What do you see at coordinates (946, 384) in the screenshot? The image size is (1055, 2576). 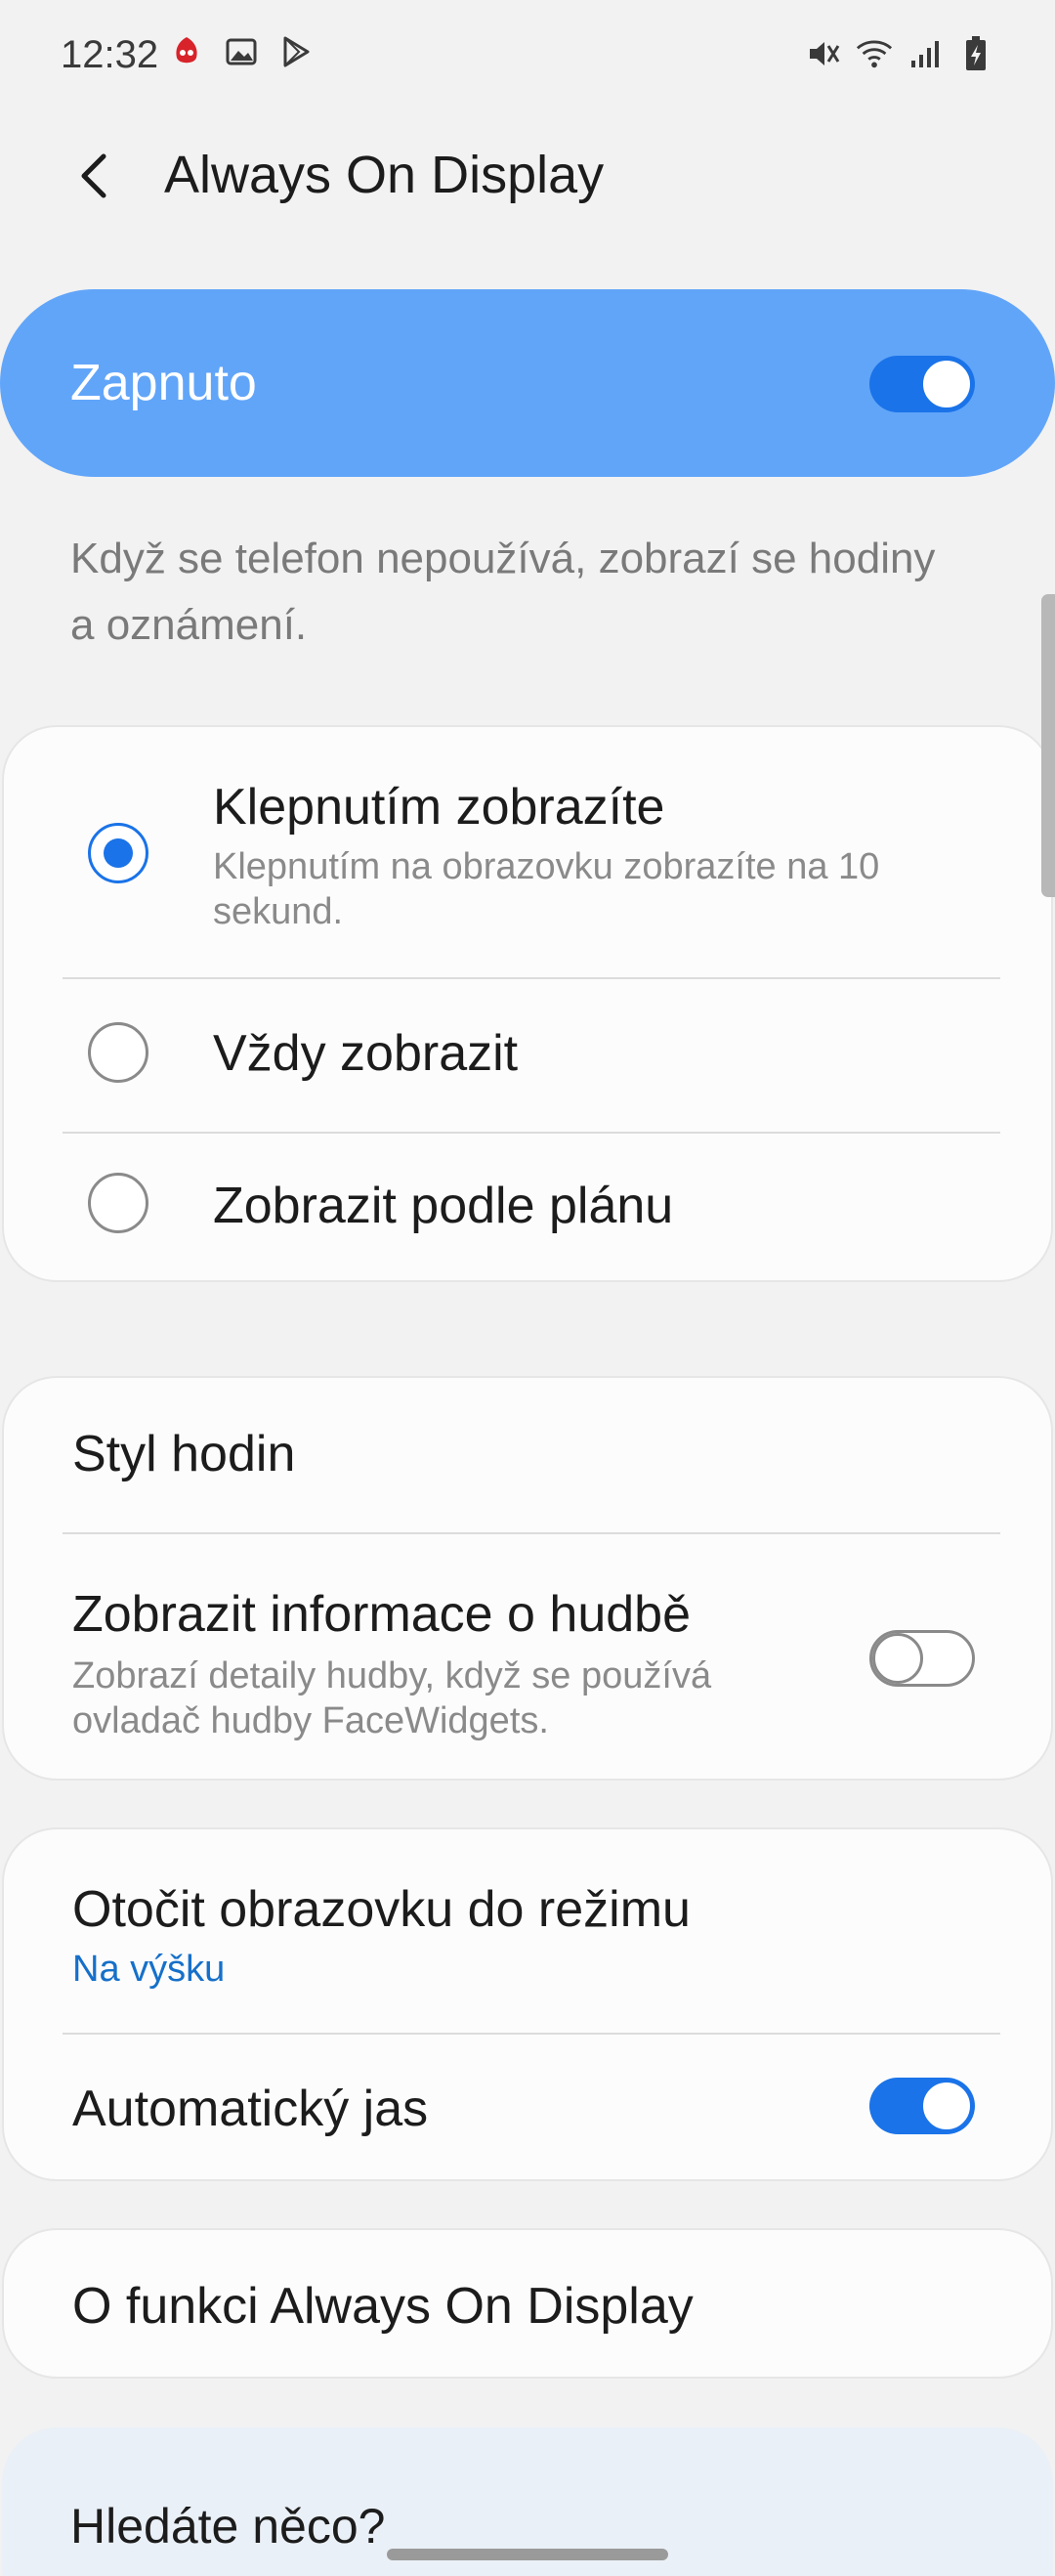 I see `master-toggle-thumb` at bounding box center [946, 384].